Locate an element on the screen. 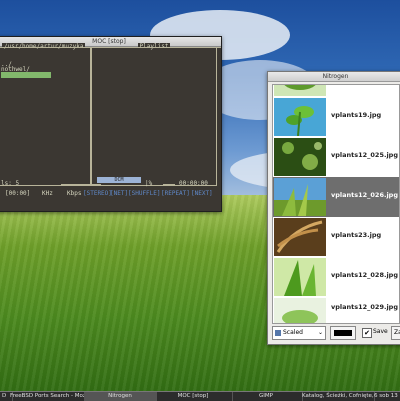  nitrogen-controls: Scaled ⌄ ✔ Save Zast is located at coordinates (336, 333).